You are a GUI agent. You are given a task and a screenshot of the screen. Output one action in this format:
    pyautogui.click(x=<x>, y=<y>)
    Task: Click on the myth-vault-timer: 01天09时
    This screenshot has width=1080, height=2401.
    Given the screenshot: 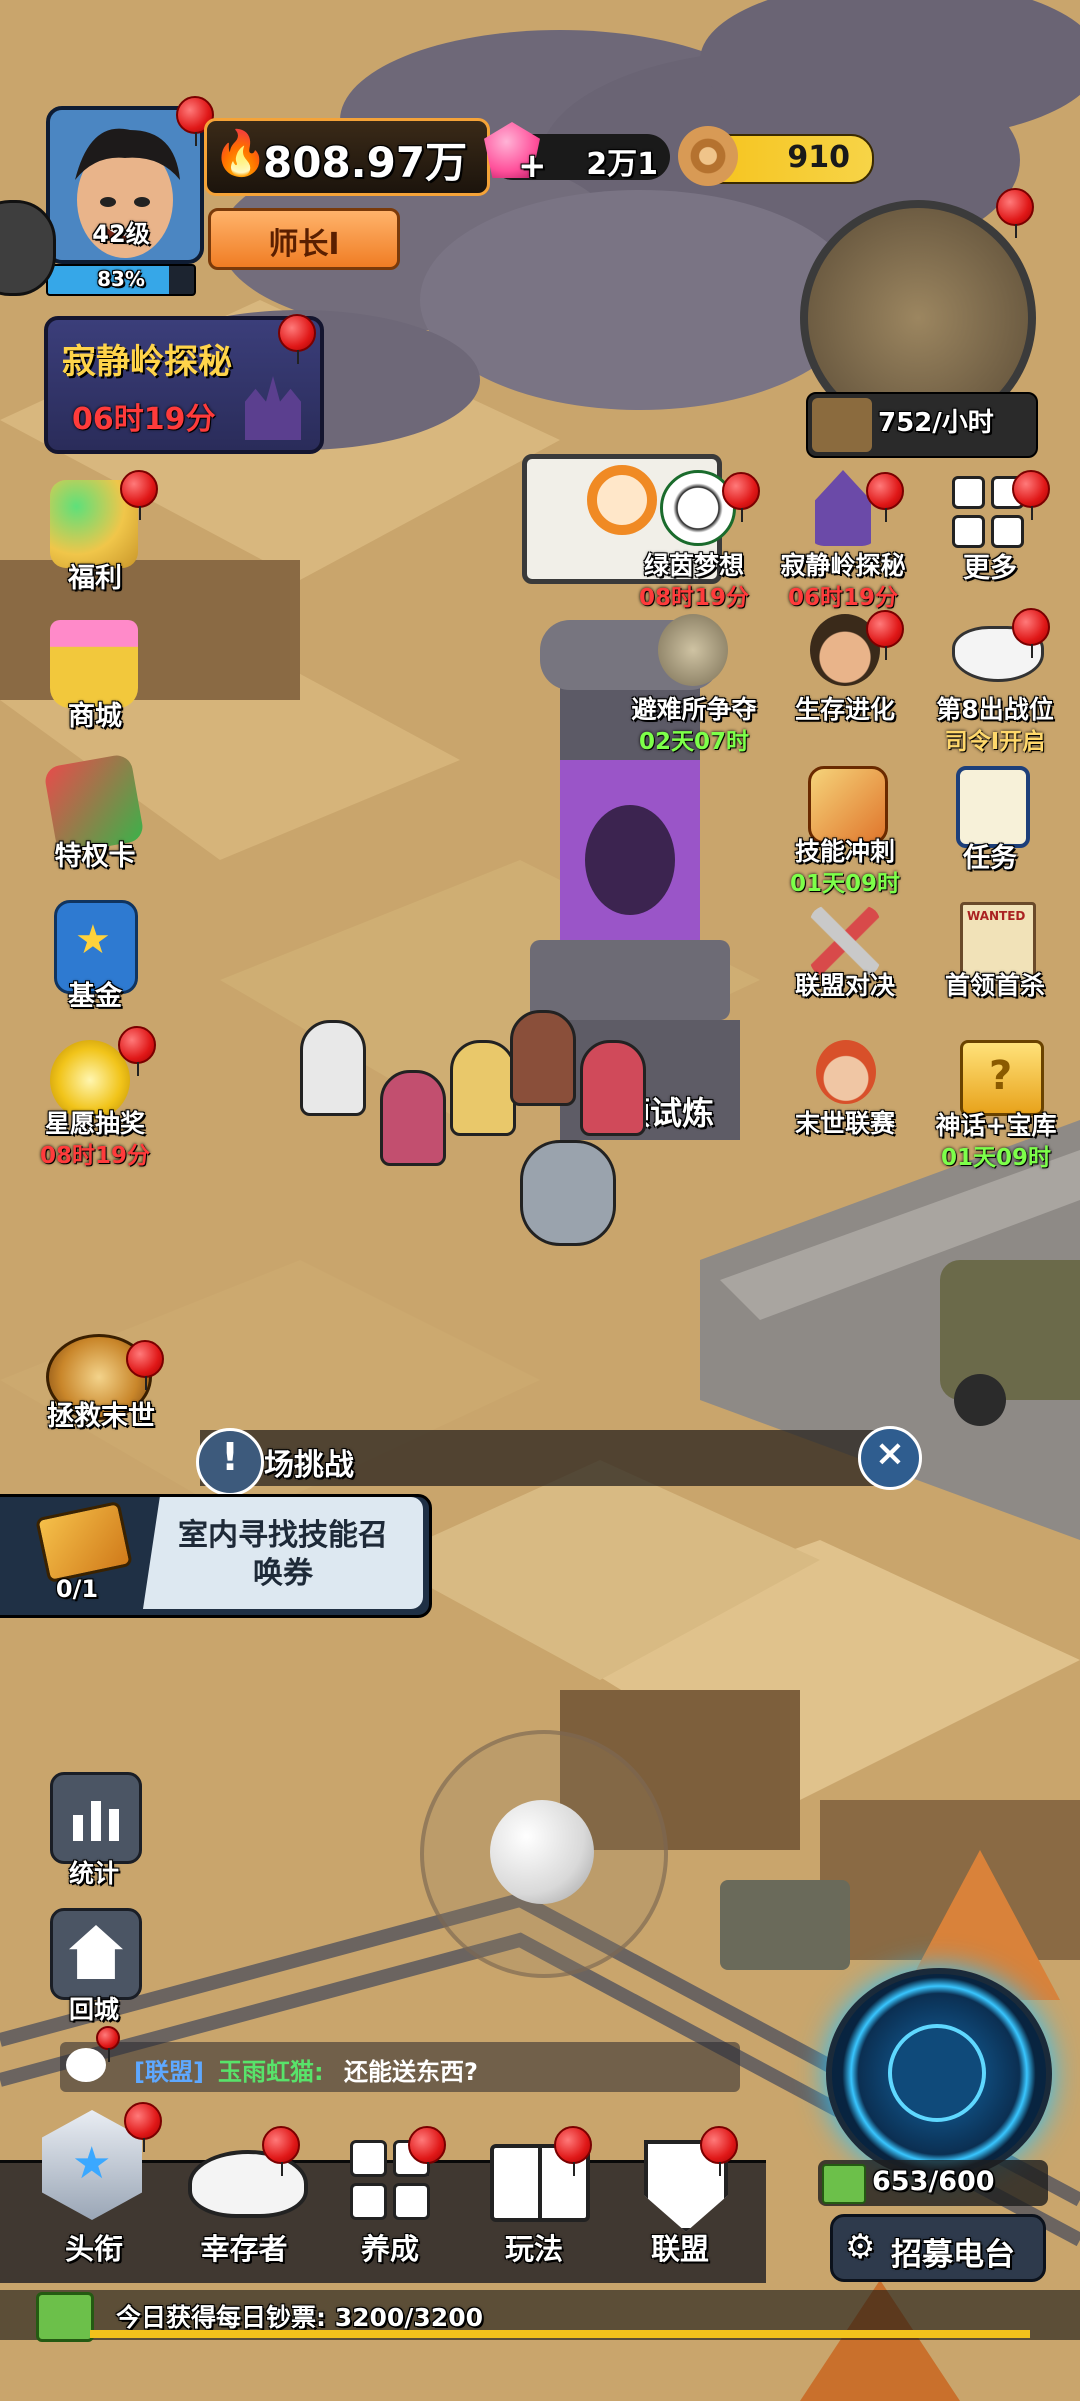 What is the action you would take?
    pyautogui.click(x=995, y=1158)
    